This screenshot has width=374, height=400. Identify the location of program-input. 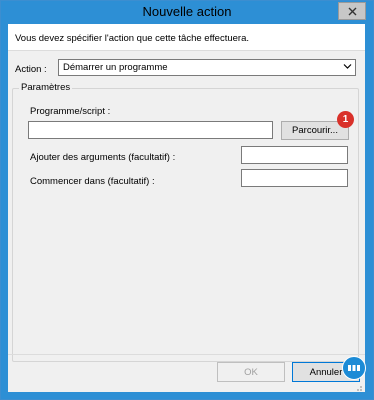
(150, 130).